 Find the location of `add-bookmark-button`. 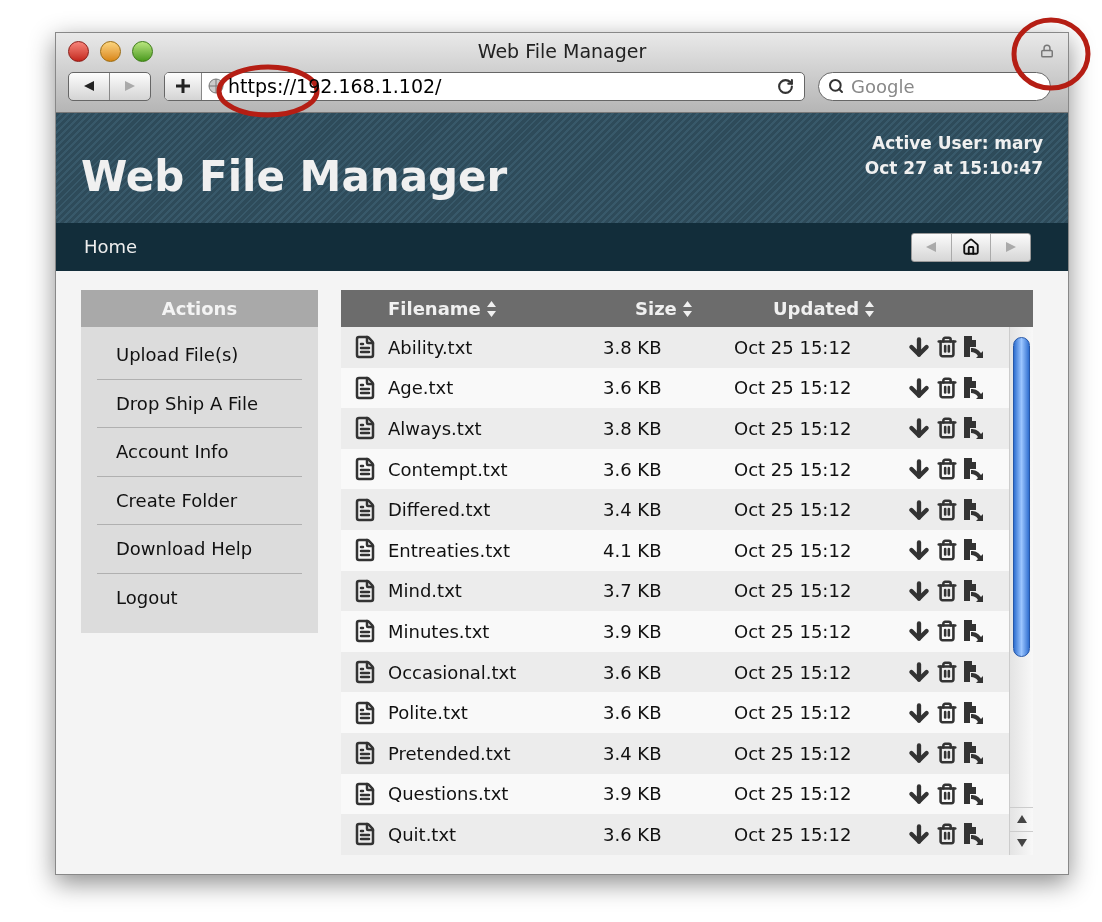

add-bookmark-button is located at coordinates (183, 86).